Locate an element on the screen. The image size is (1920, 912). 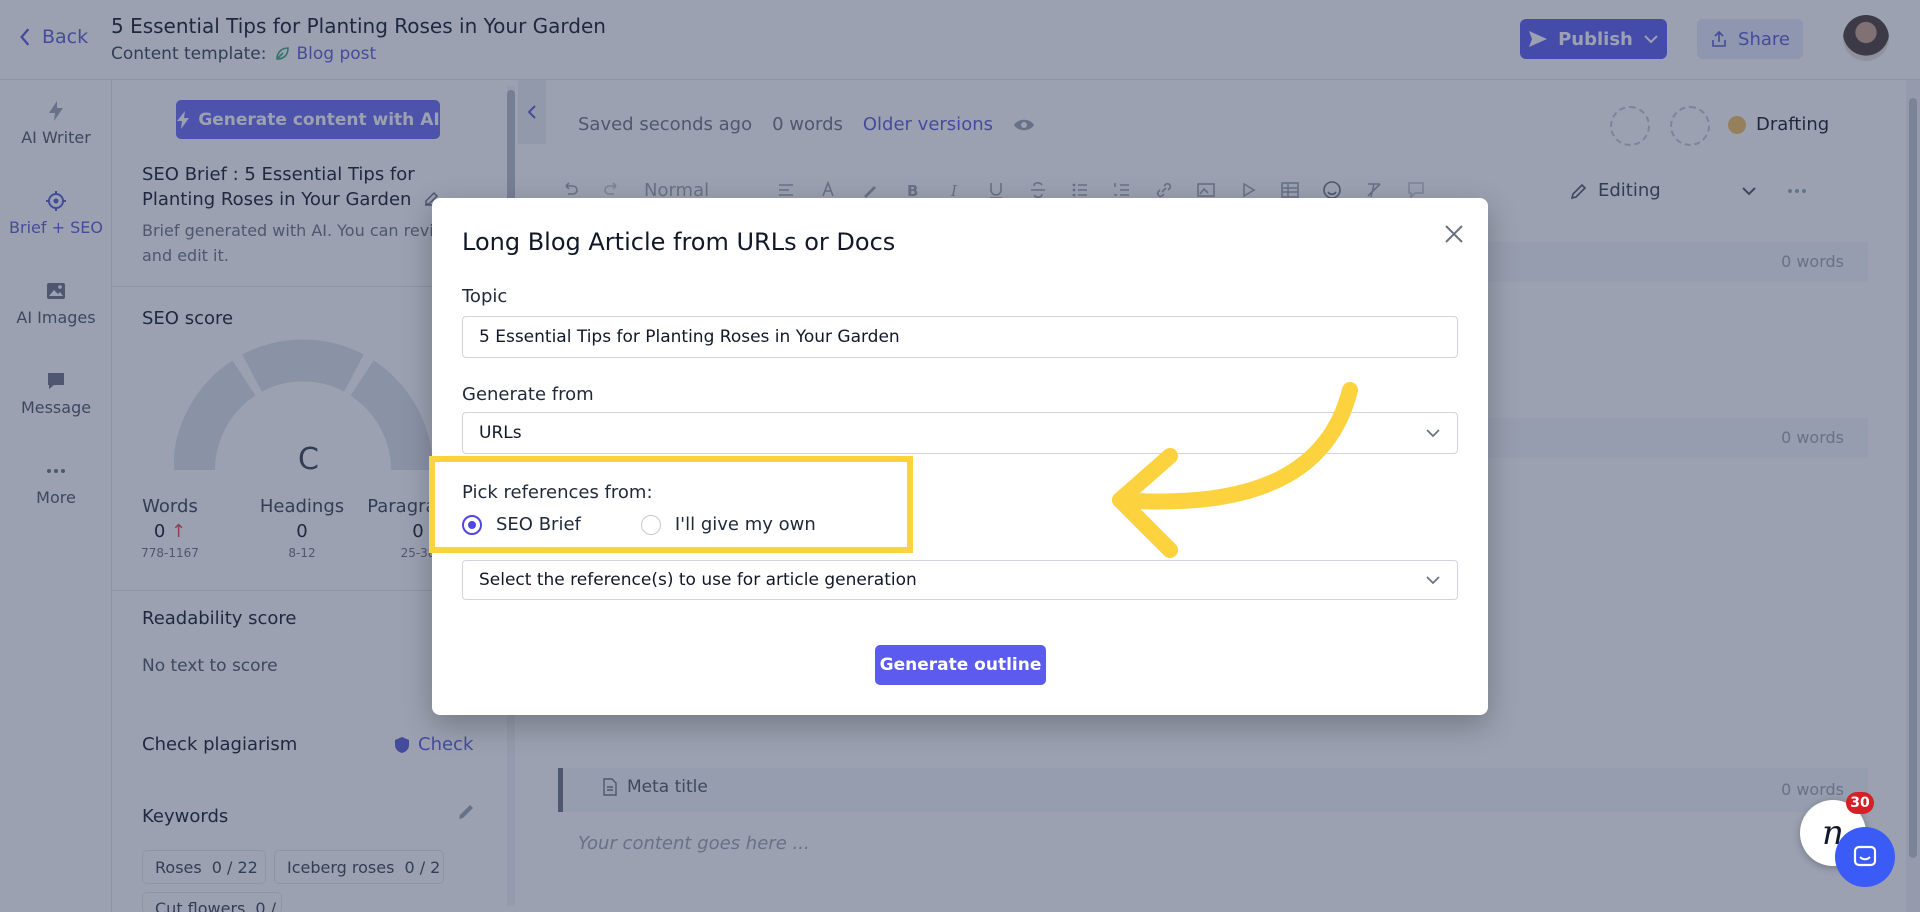
chat-icon is located at coordinates (1865, 856).